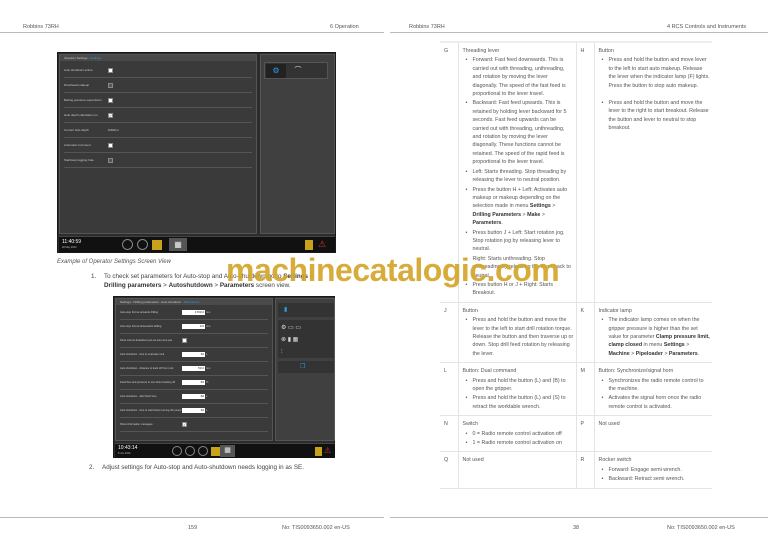 This screenshot has height=543, width=768. What do you see at coordinates (69, 247) in the screenshot?
I see `clock-date: 28 May 2020` at bounding box center [69, 247].